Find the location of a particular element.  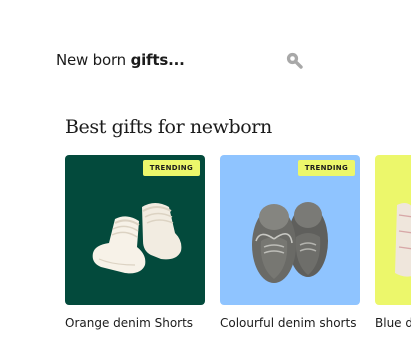

product-title: Colourful denim shorts is located at coordinates (290, 323).